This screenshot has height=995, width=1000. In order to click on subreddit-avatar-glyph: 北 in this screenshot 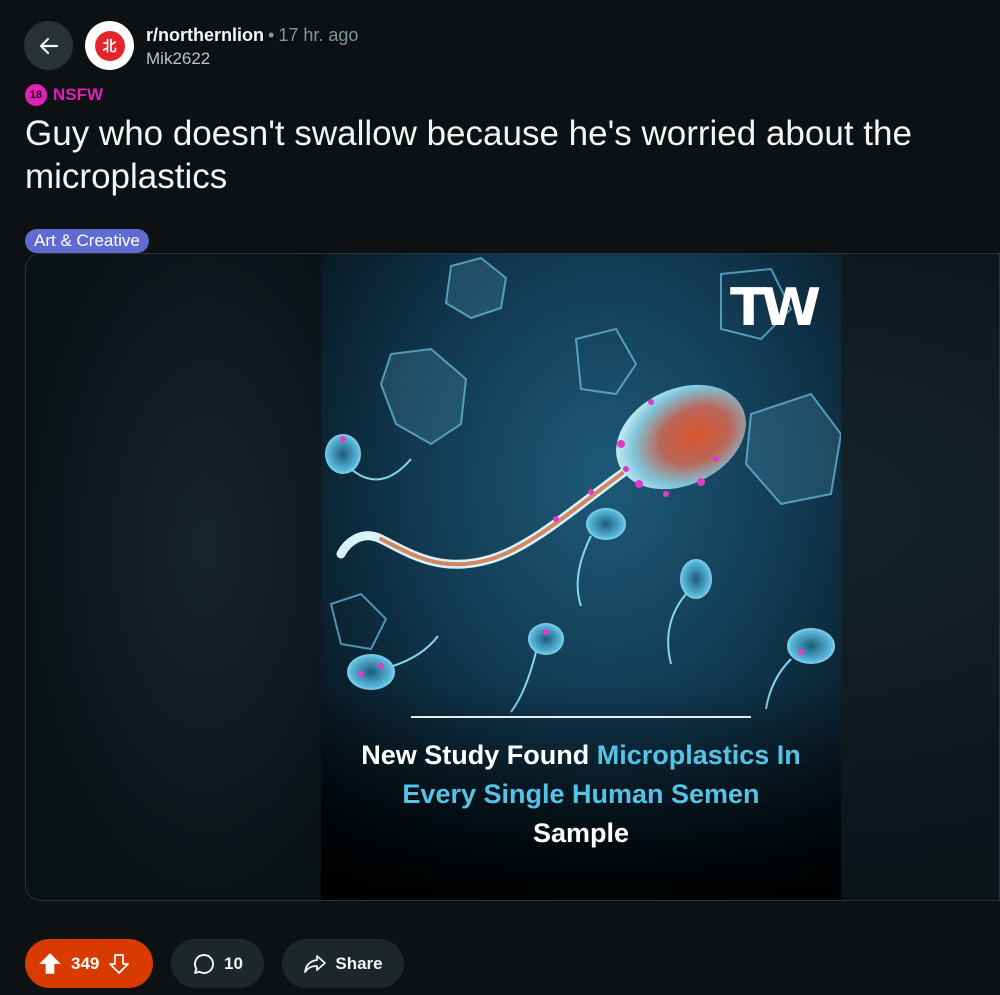, I will do `click(109, 45)`.